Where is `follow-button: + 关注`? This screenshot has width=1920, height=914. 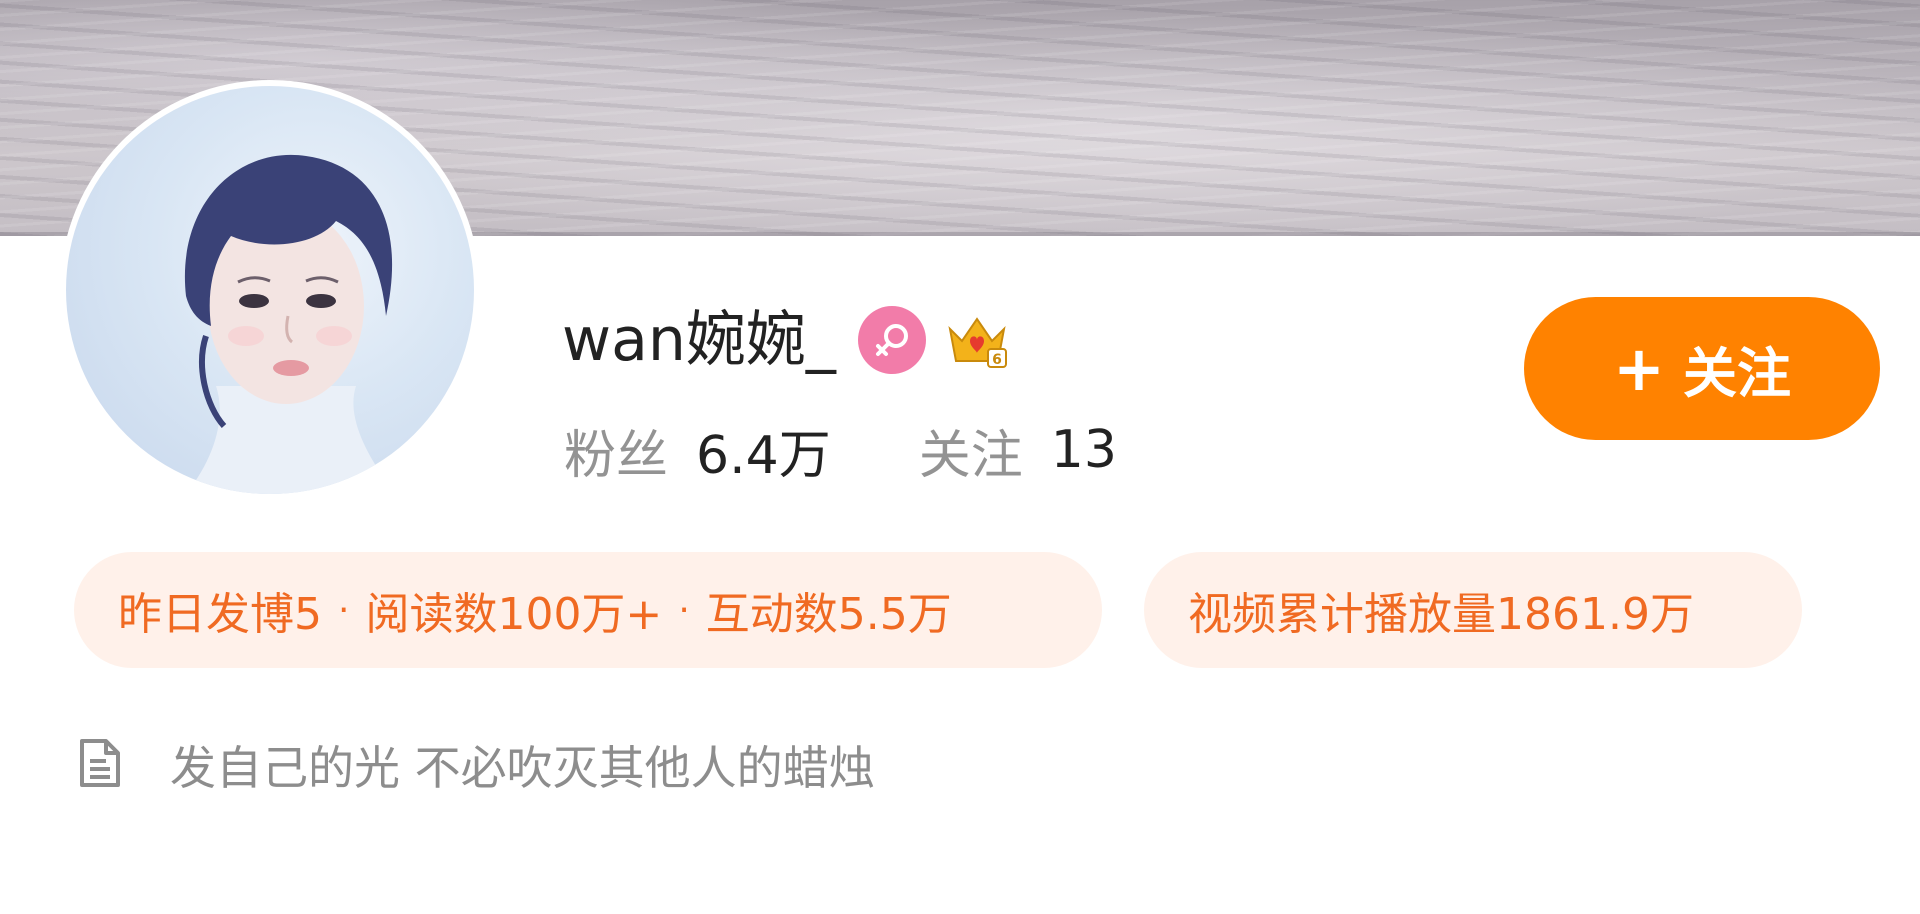 follow-button: + 关注 is located at coordinates (1702, 368).